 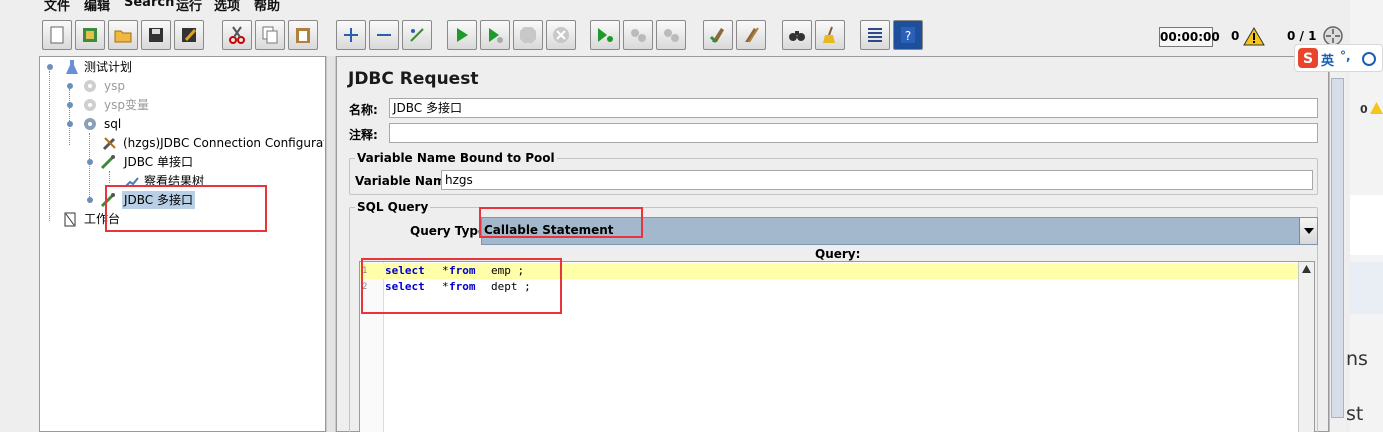 I want to click on start-no-pause-button, so click(x=495, y=35).